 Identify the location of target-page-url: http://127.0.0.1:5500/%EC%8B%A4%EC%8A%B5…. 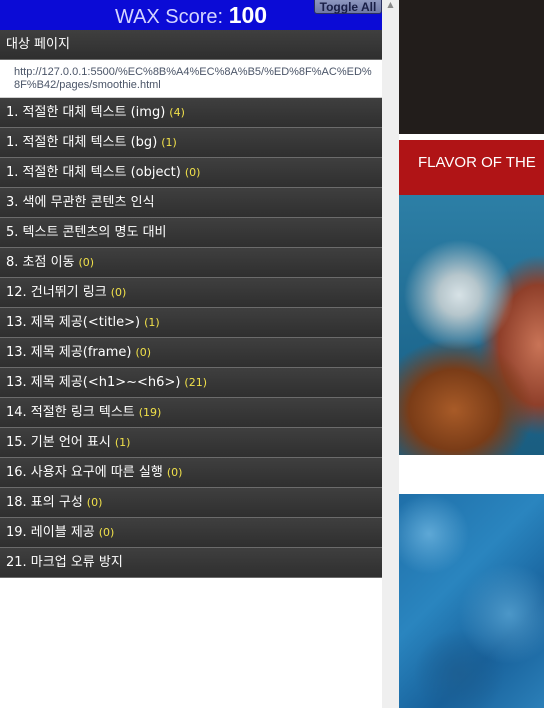
(191, 79).